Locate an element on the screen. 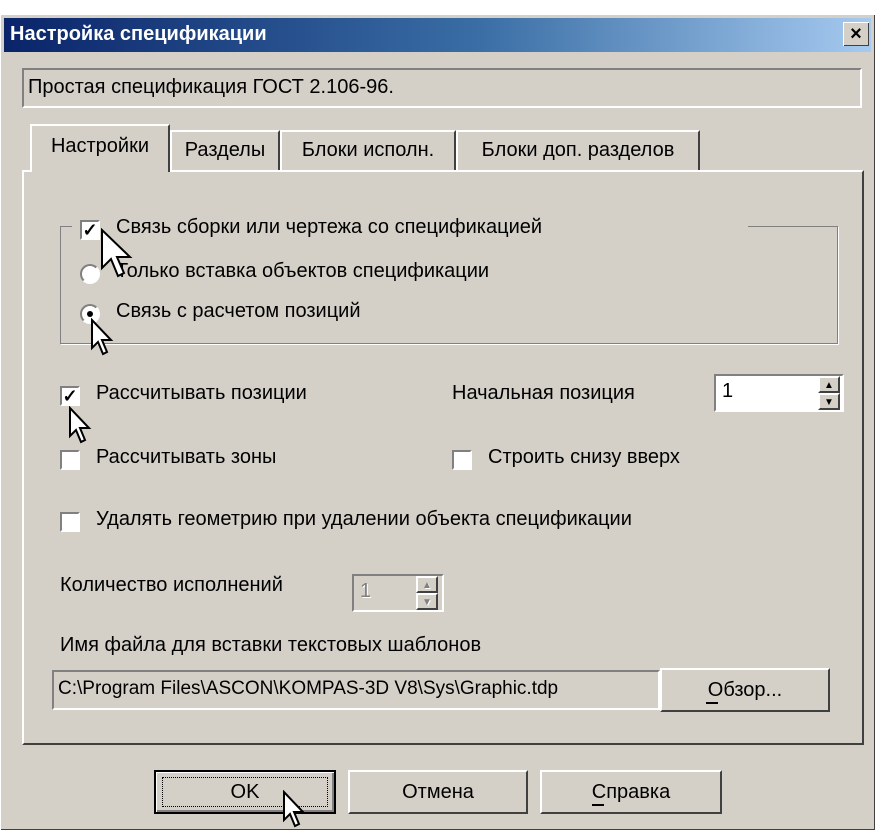 The height and width of the screenshot is (830, 875). tab-variant-blocks: Блоки исполн. is located at coordinates (368, 150).